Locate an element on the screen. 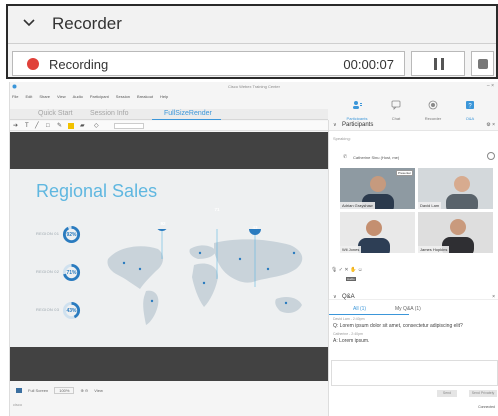 This screenshot has width=498, height=416. phone-icon: ✆ is located at coordinates (345, 157).